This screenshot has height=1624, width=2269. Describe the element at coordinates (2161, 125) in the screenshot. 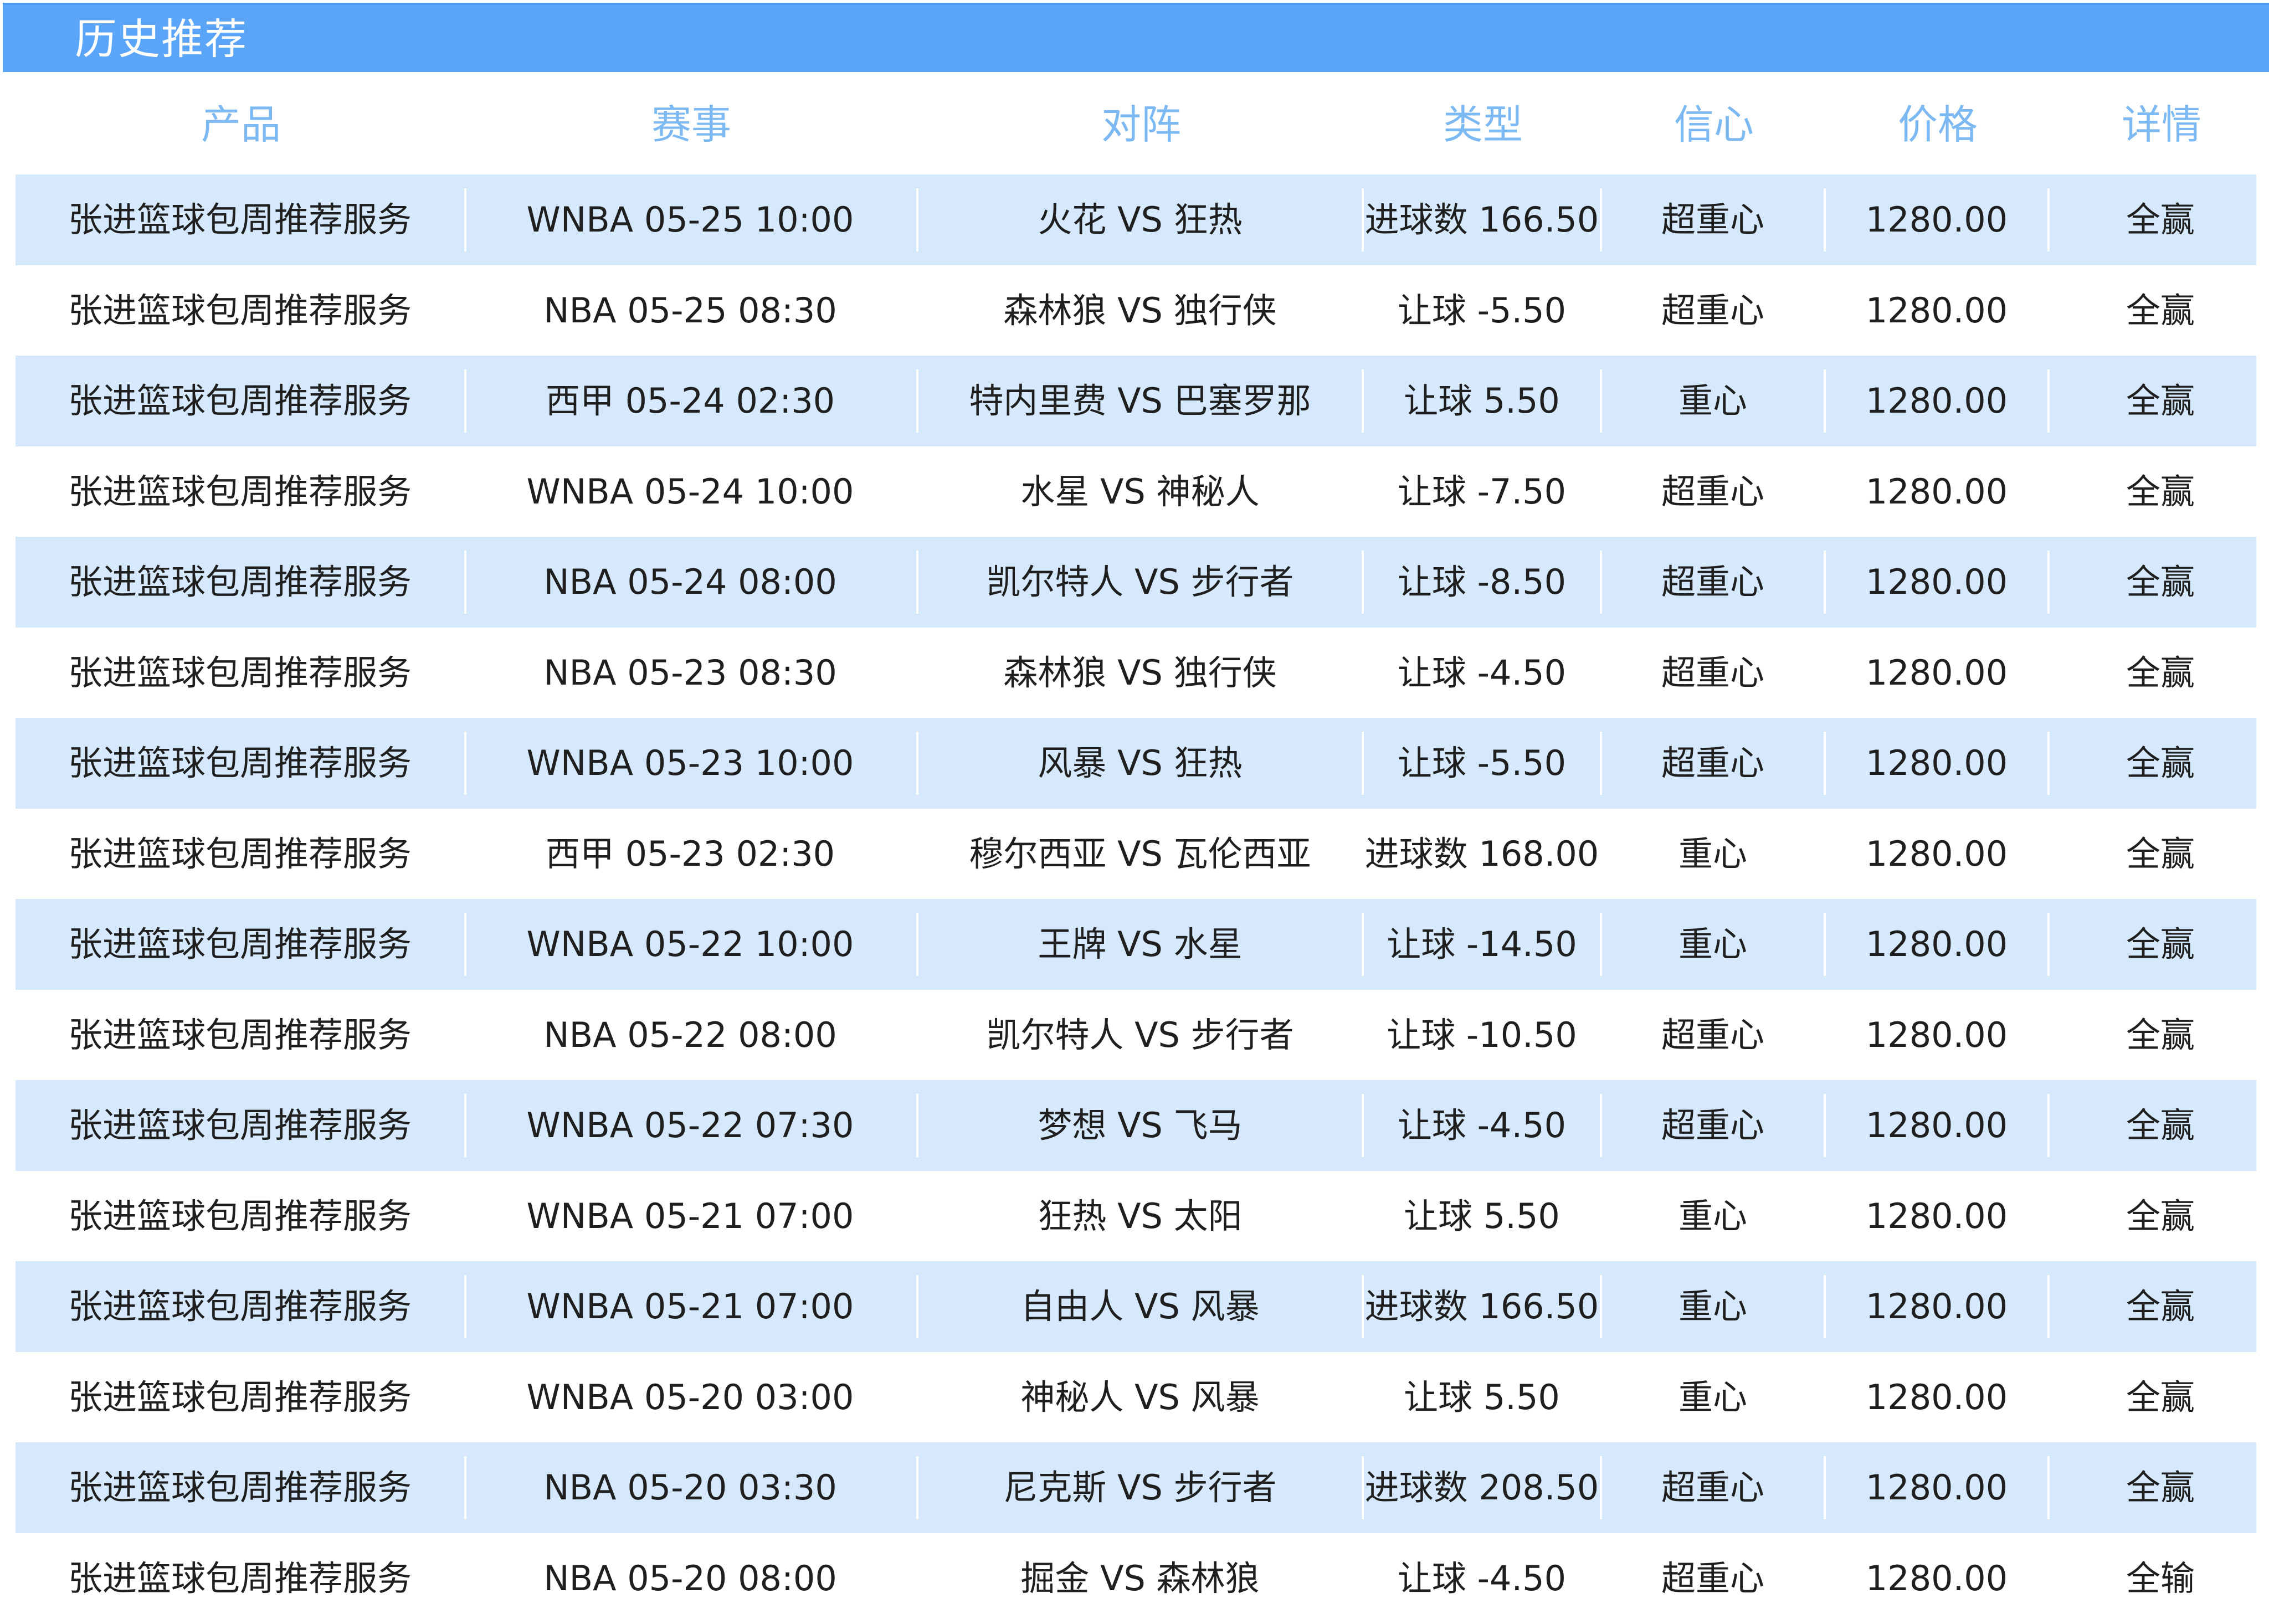

I see `column-header-detail: 详情` at that location.